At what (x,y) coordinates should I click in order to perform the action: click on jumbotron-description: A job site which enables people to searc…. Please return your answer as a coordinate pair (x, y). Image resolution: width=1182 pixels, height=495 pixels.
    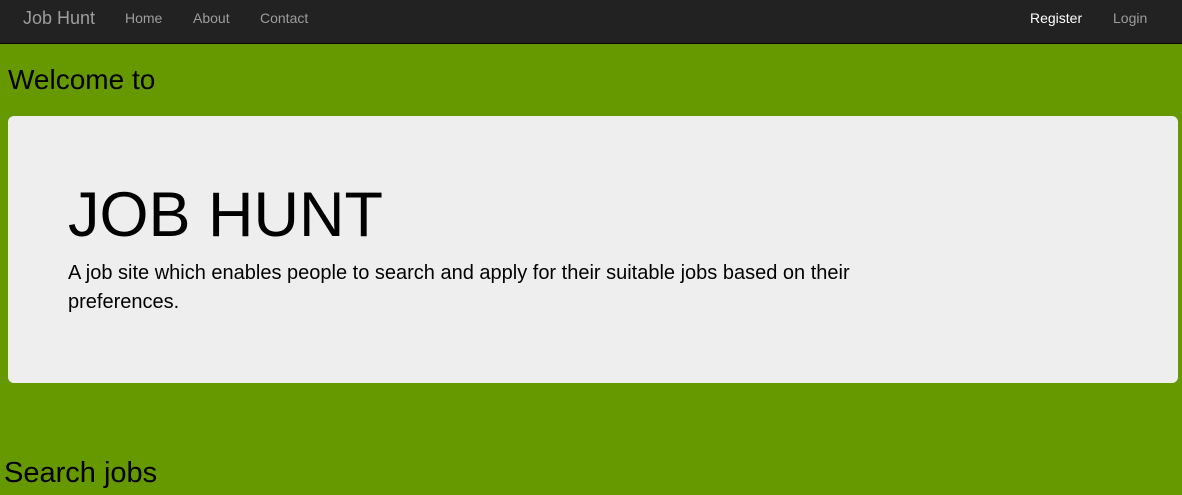
    Looking at the image, I should click on (459, 287).